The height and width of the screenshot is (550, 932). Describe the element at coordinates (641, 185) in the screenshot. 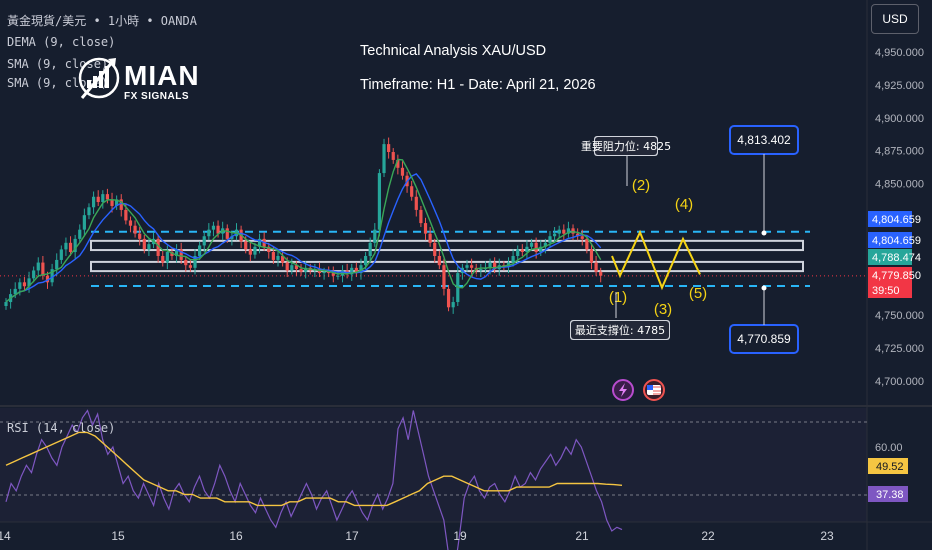

I see `wave-label: (2)` at that location.